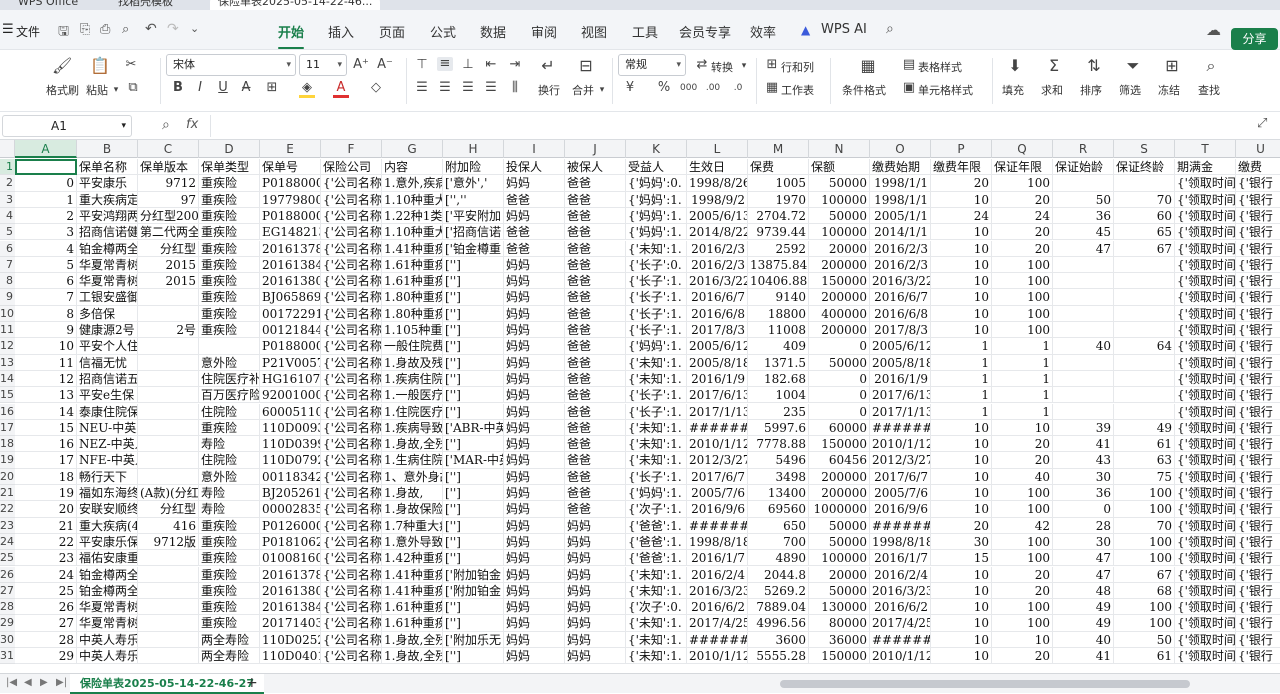  What do you see at coordinates (961, 558) in the screenshot?
I see `table-cell: 15` at bounding box center [961, 558].